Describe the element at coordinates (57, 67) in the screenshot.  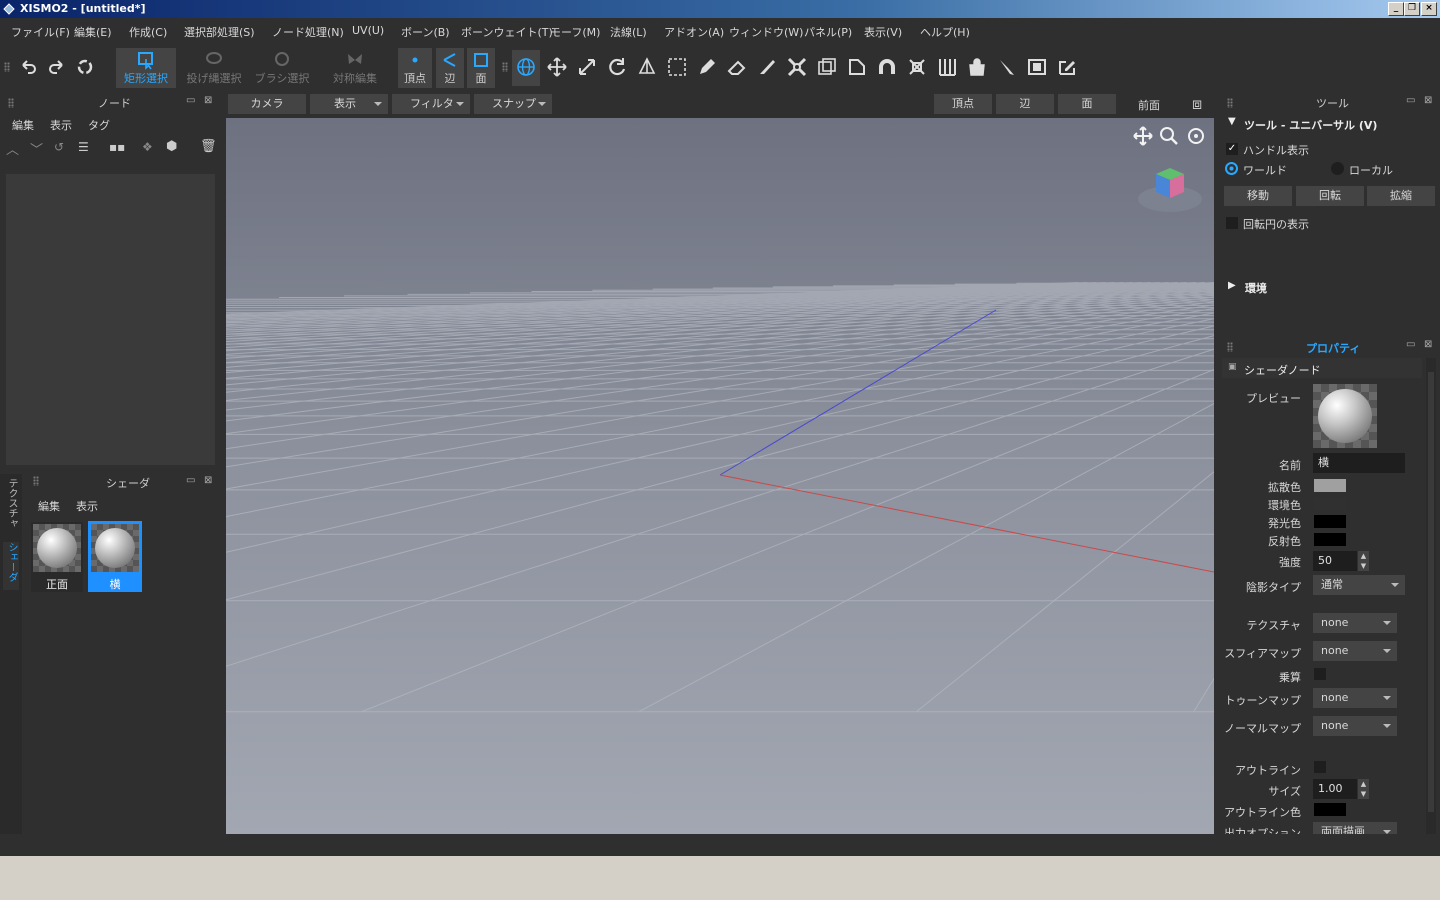
I see `redo-icon` at that location.